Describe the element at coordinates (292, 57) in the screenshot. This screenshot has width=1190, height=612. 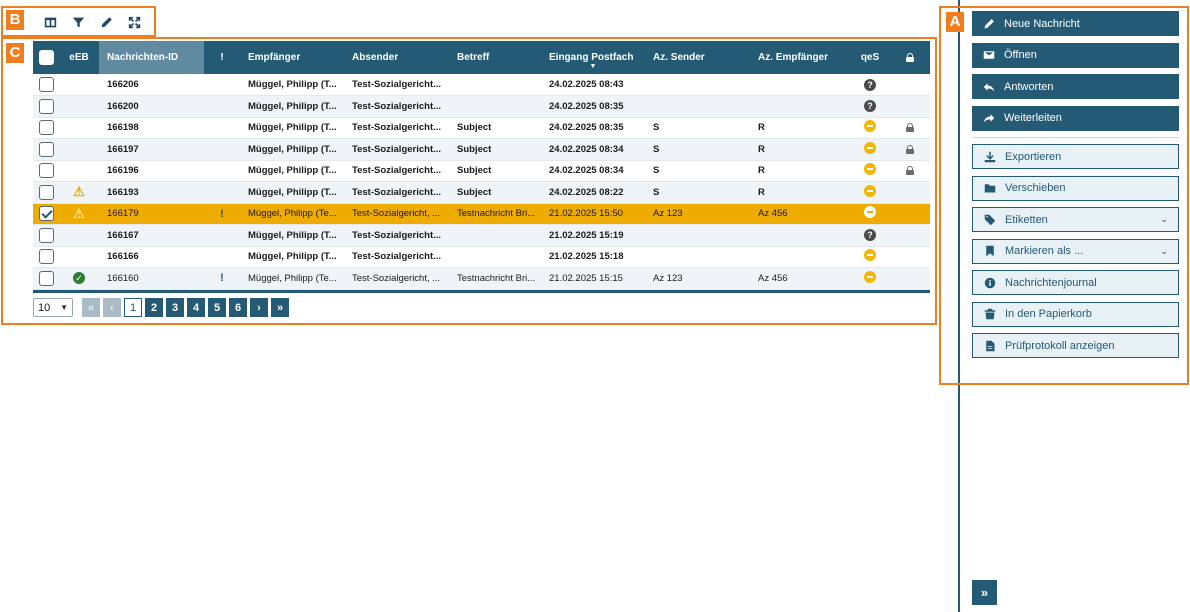
I see `column-header-recipient: Empfänger` at that location.